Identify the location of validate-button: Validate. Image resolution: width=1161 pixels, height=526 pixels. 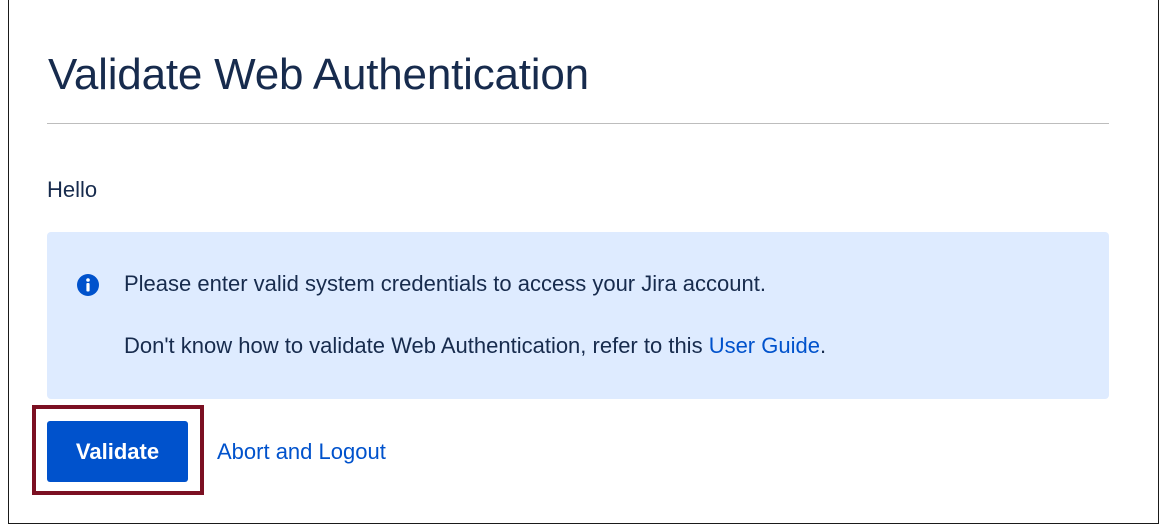
(117, 451).